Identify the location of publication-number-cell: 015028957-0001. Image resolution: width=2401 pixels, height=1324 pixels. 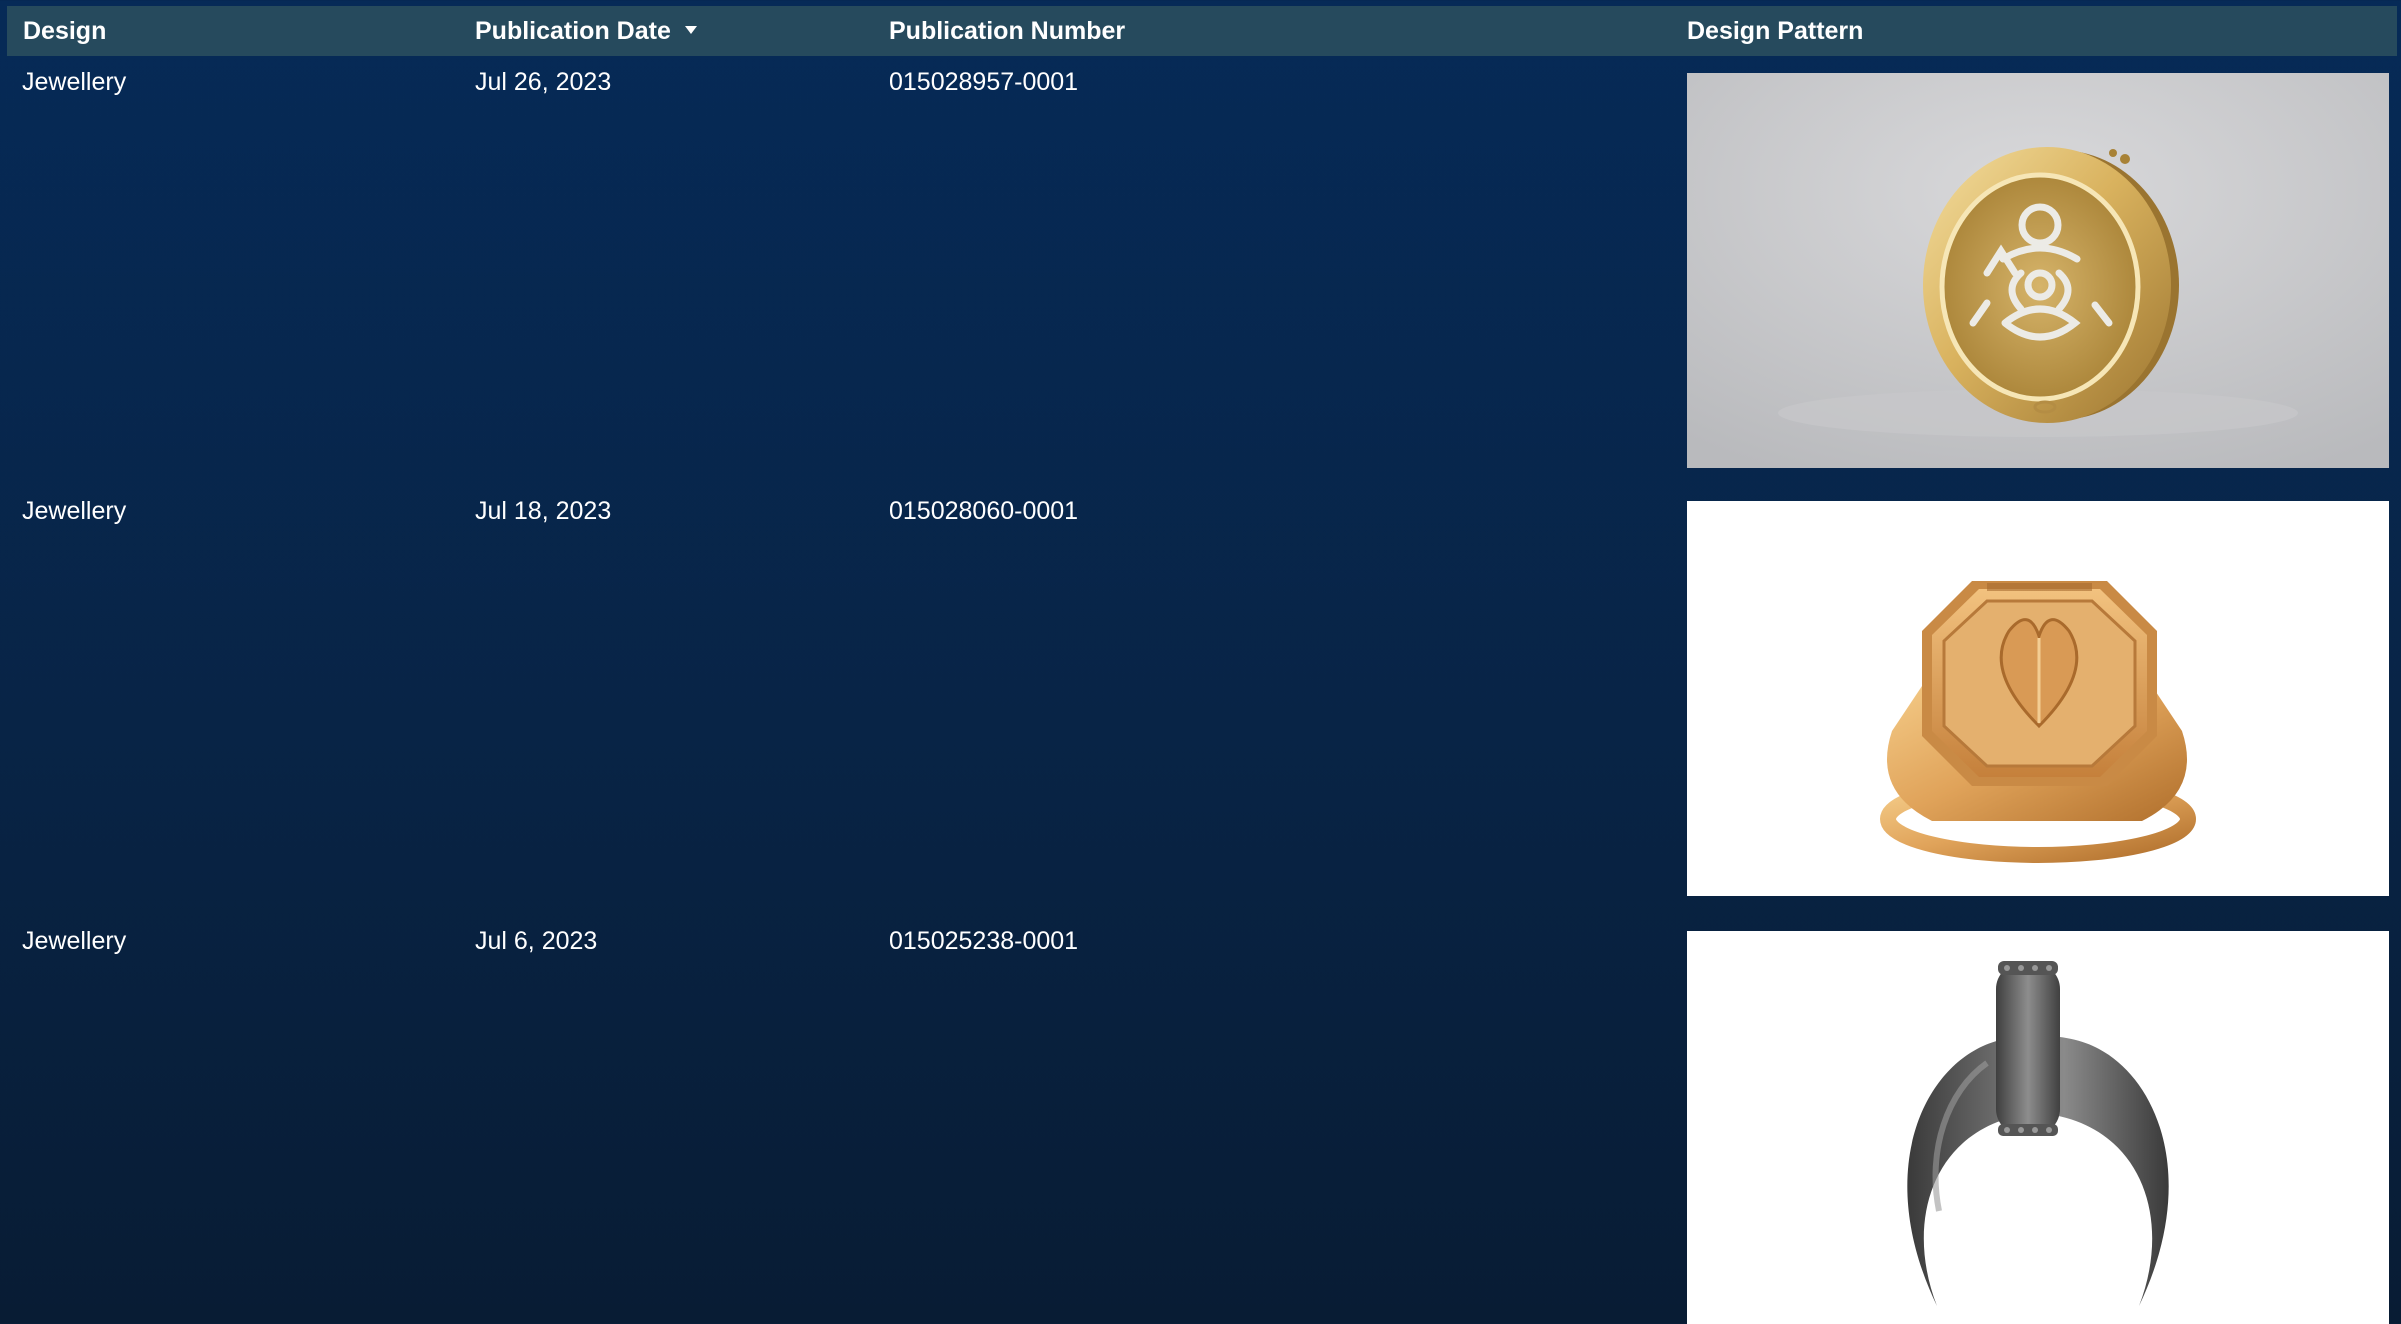
(983, 82).